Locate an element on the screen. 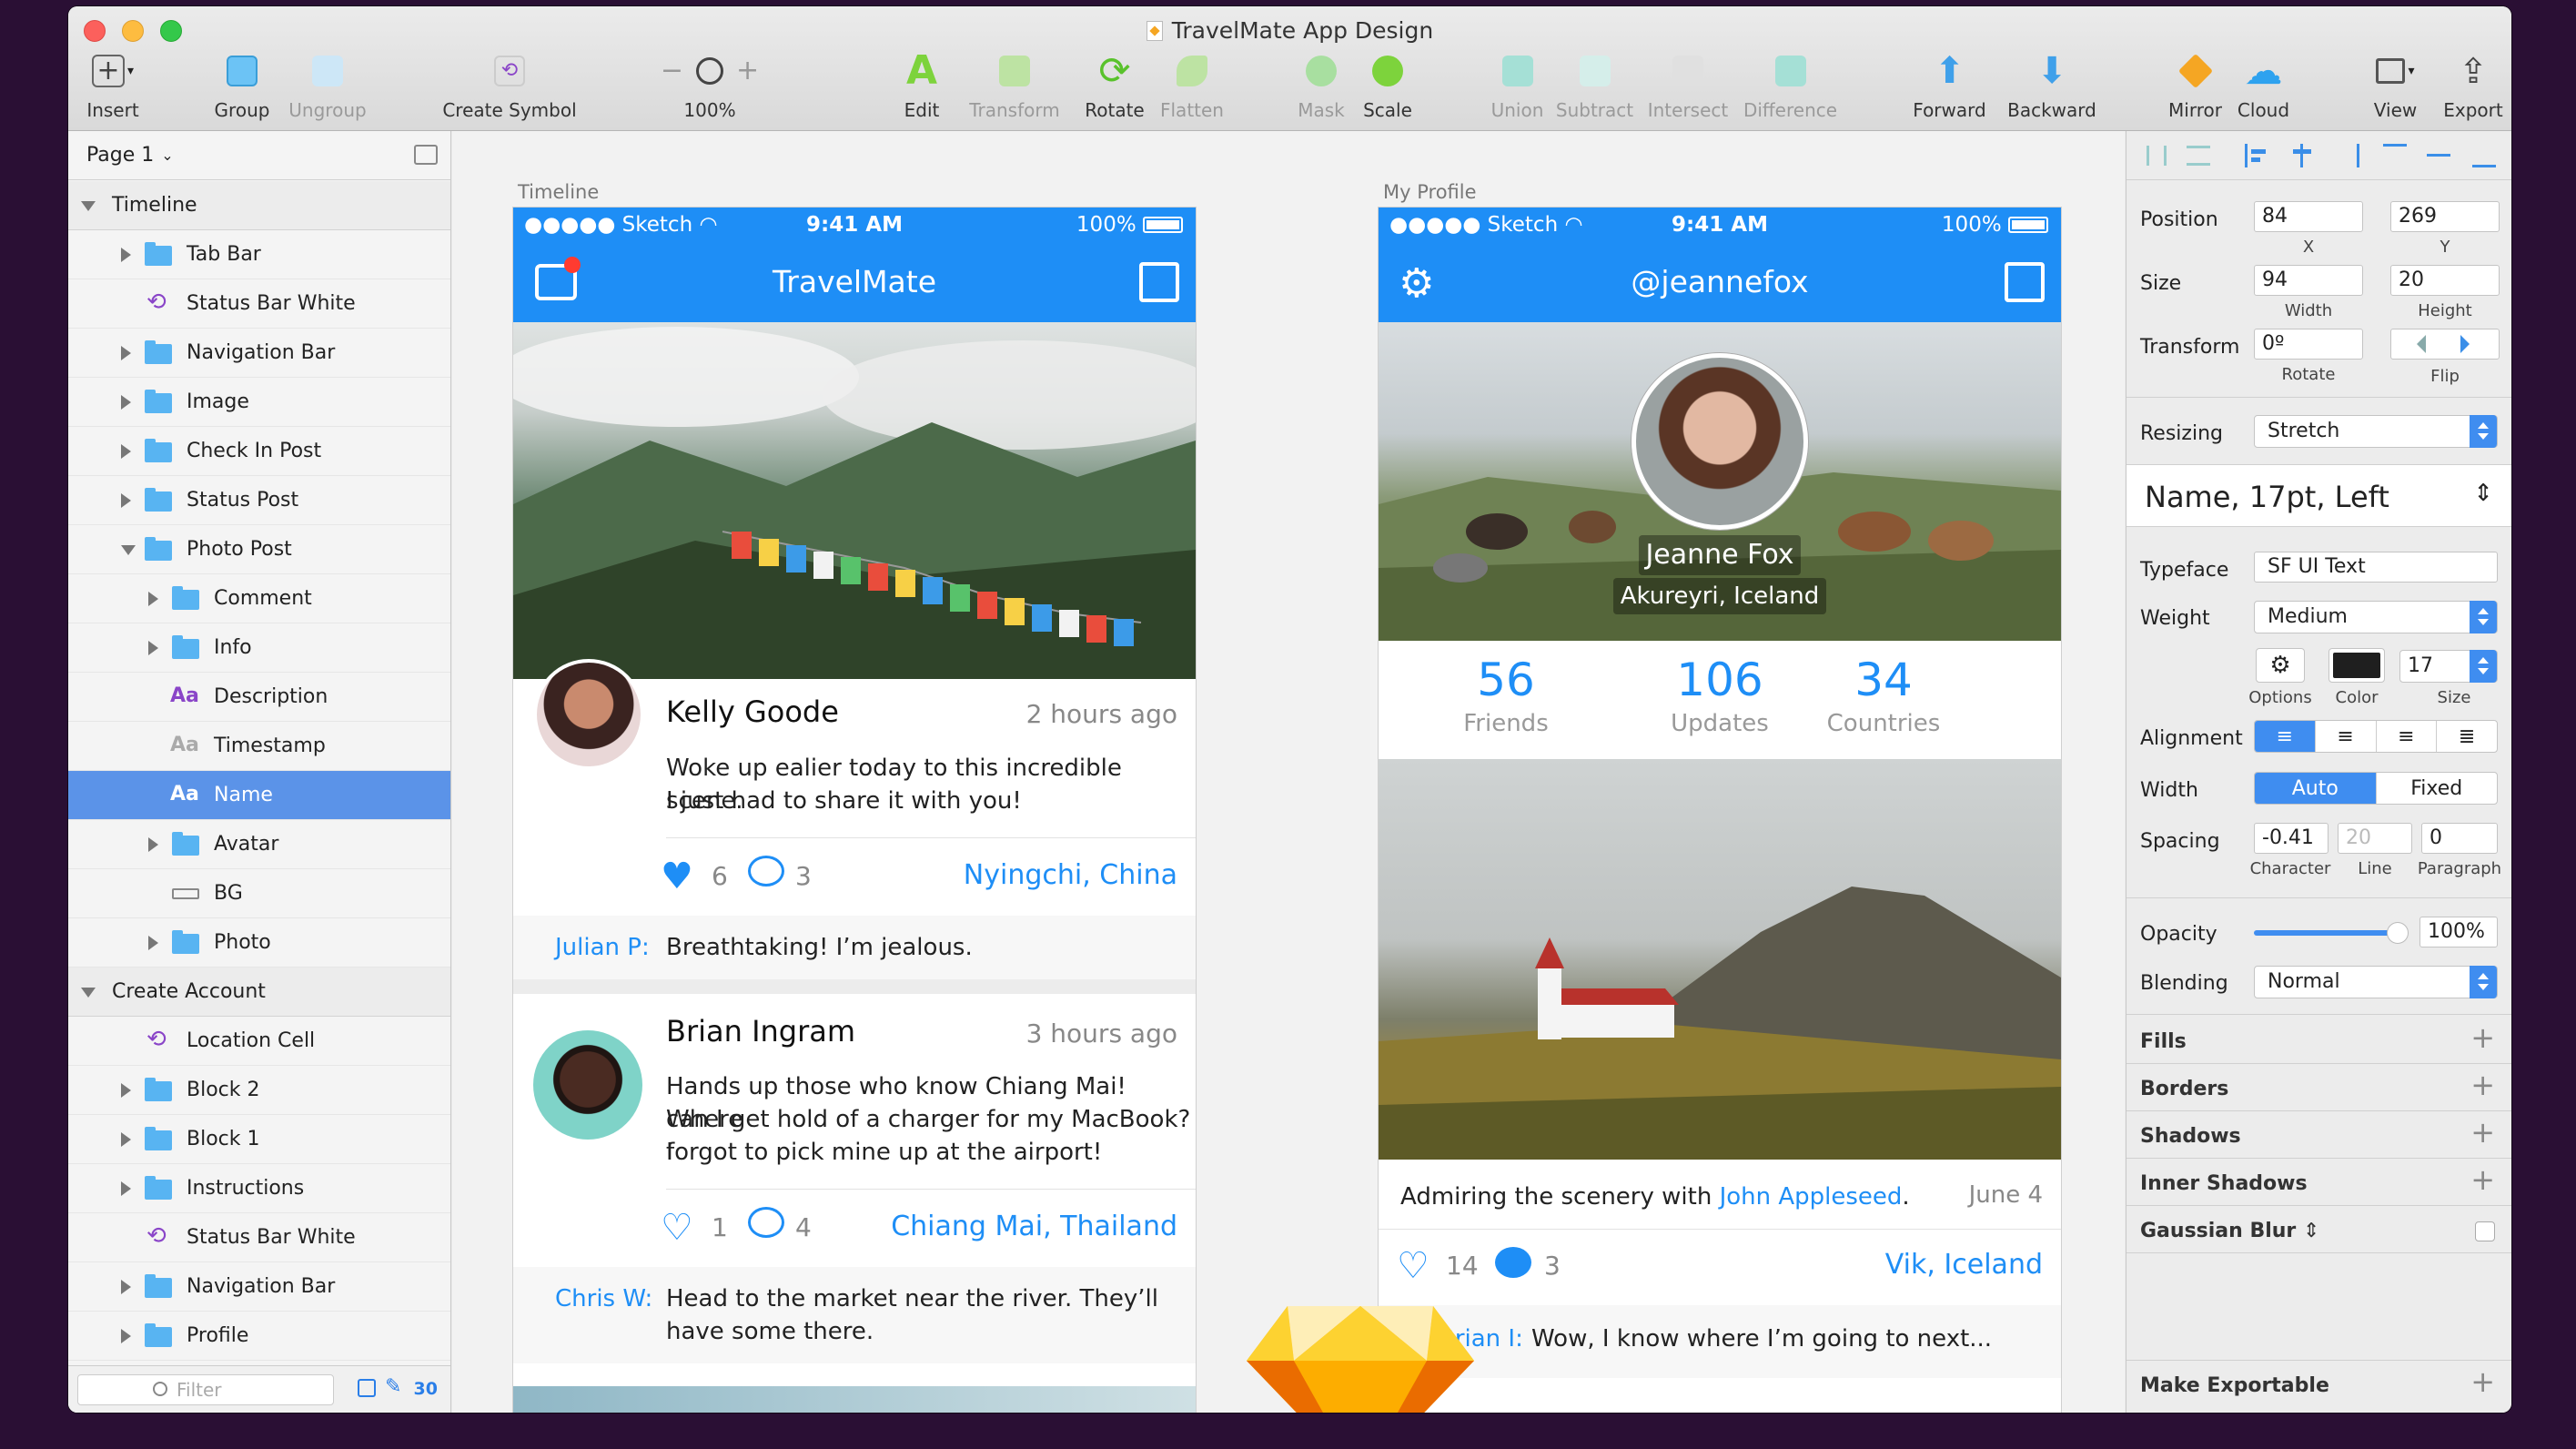  layer-row: Navigation Bar is located at coordinates (259, 1287).